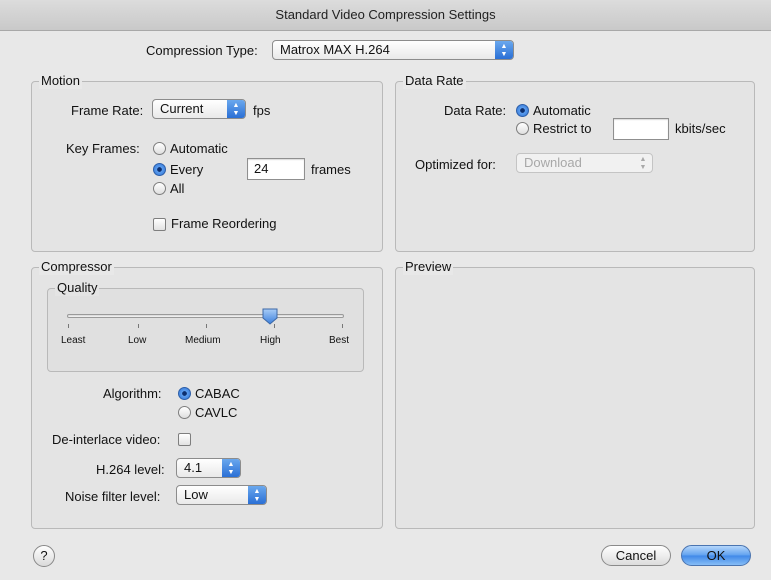 The height and width of the screenshot is (580, 771). Describe the element at coordinates (107, 110) in the screenshot. I see `frame-rate-label: Frame Rate:` at that location.